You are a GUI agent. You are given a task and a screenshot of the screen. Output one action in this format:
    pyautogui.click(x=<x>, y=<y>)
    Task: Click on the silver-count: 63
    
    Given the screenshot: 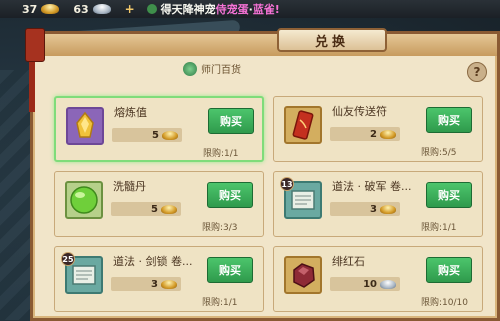 What is the action you would take?
    pyautogui.click(x=81, y=9)
    